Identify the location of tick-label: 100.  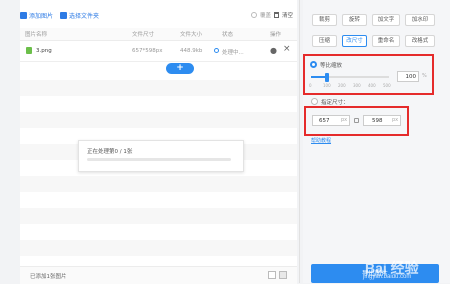
(327, 85).